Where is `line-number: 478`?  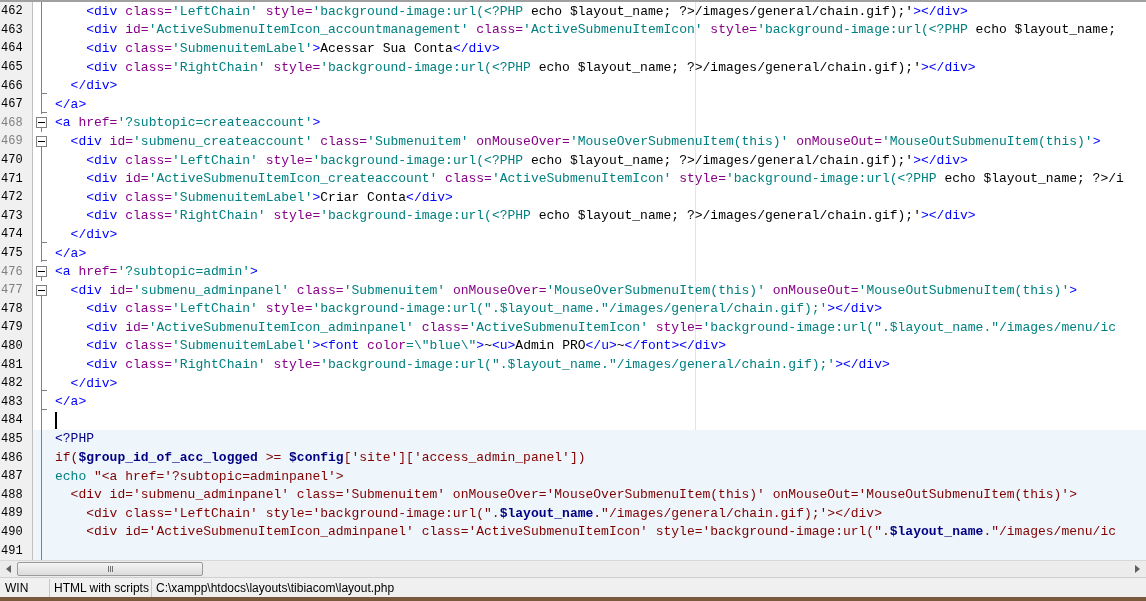 line-number: 478 is located at coordinates (12, 308).